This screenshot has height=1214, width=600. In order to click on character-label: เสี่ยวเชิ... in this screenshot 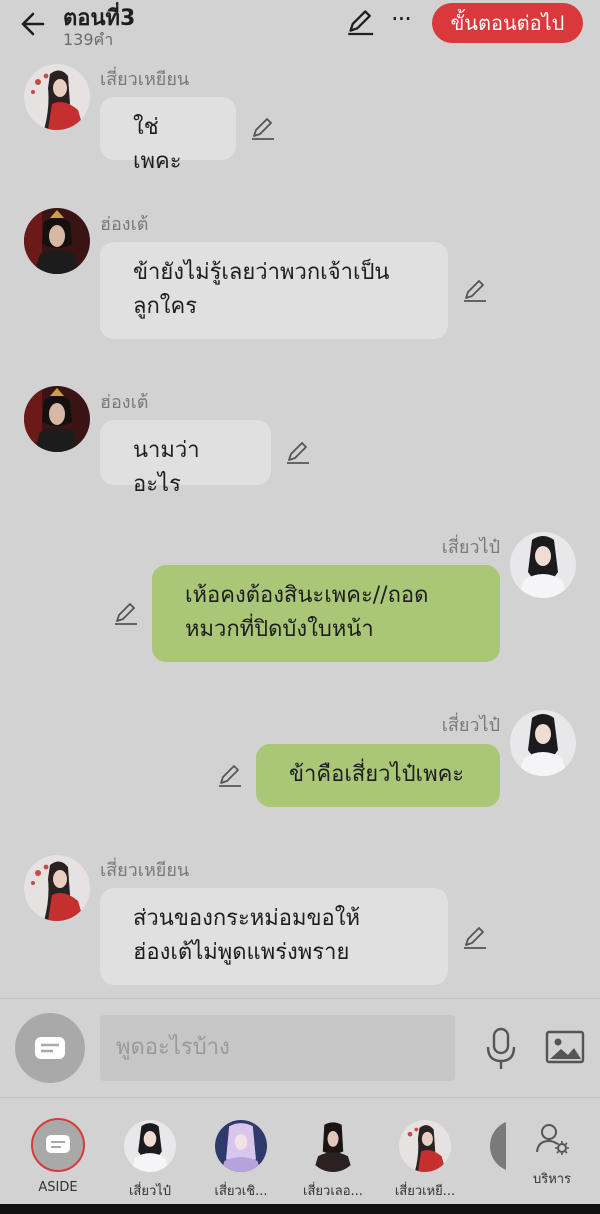, I will do `click(241, 1191)`.